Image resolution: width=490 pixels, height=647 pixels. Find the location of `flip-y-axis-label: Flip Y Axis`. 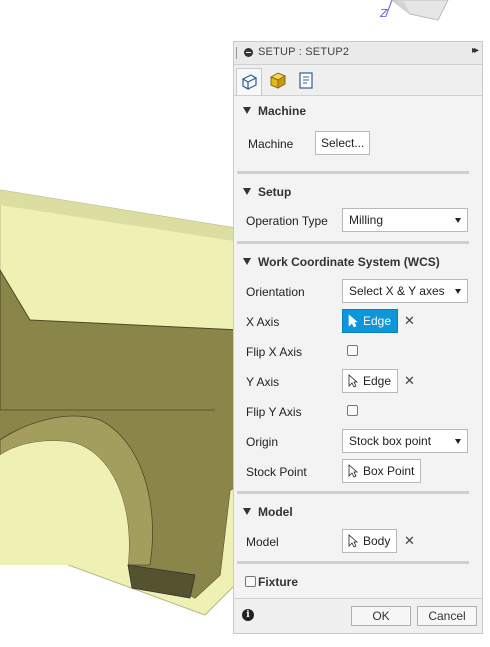

flip-y-axis-label: Flip Y Axis is located at coordinates (274, 412).